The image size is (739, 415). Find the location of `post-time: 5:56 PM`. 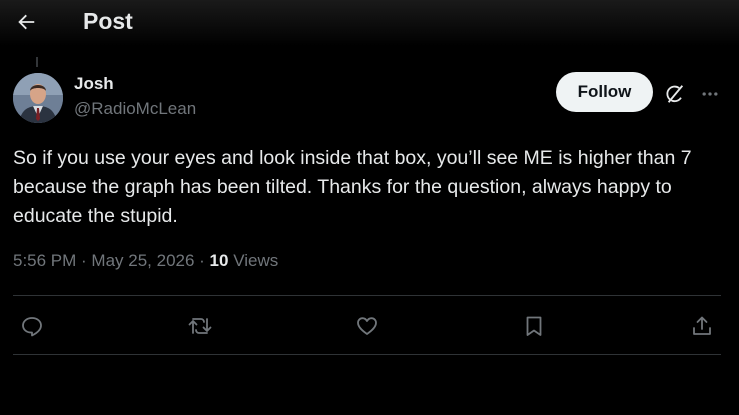

post-time: 5:56 PM is located at coordinates (44, 260).